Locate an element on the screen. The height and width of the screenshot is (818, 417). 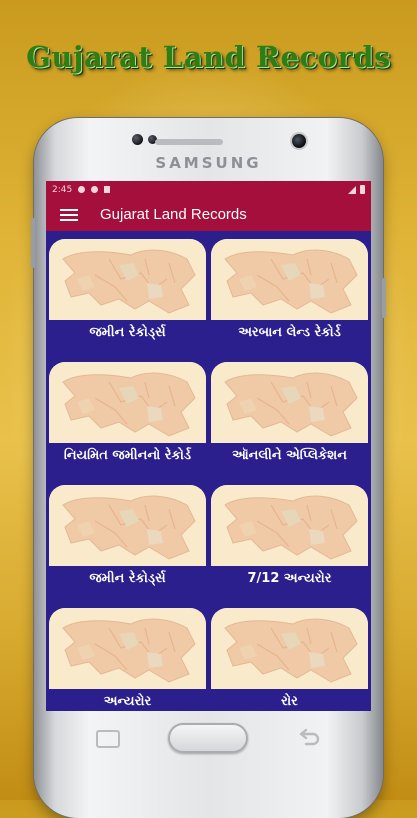
menu-icon is located at coordinates (69, 214).